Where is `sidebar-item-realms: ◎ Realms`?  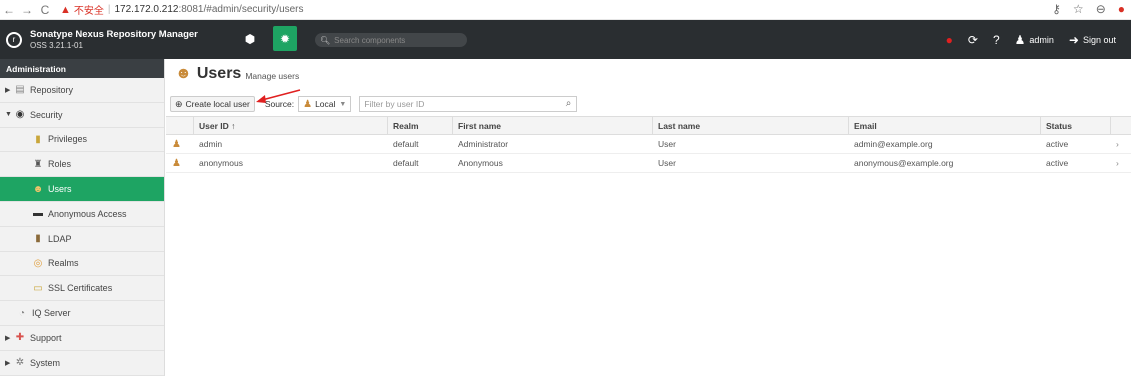 sidebar-item-realms: ◎ Realms is located at coordinates (82, 264).